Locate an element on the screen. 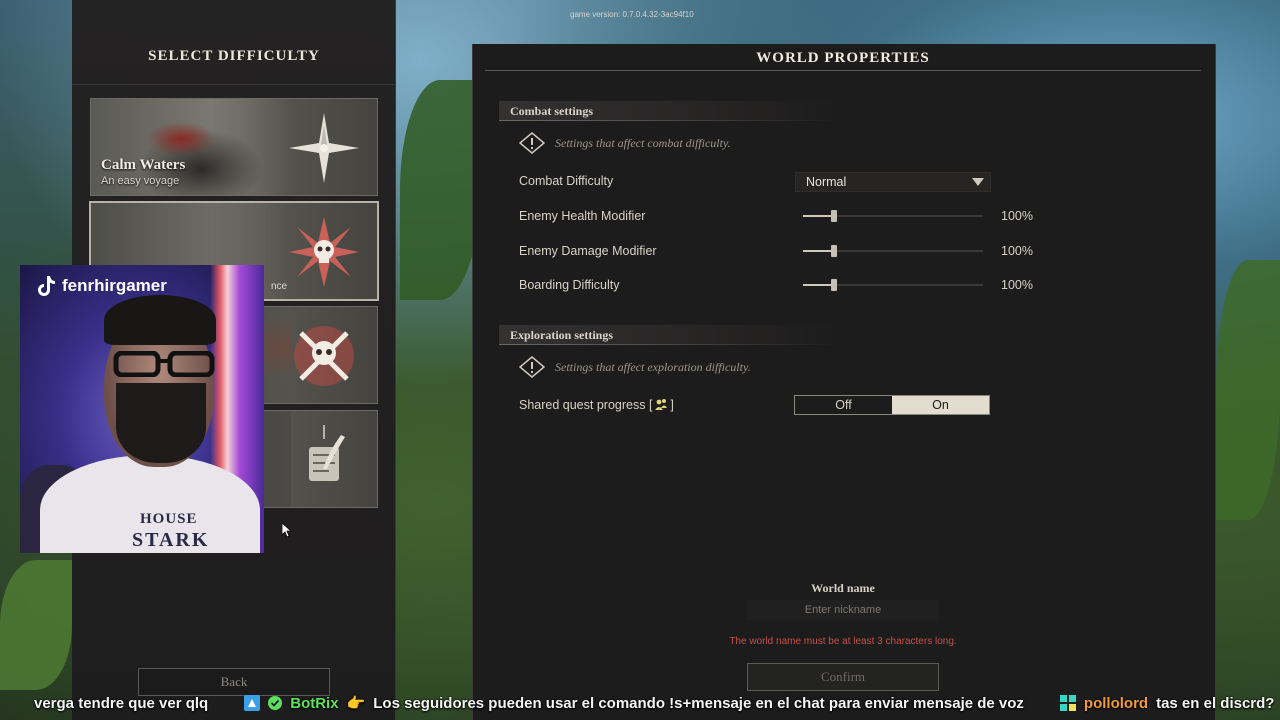 The height and width of the screenshot is (720, 1280). enemy-damage-slider is located at coordinates (893, 251).